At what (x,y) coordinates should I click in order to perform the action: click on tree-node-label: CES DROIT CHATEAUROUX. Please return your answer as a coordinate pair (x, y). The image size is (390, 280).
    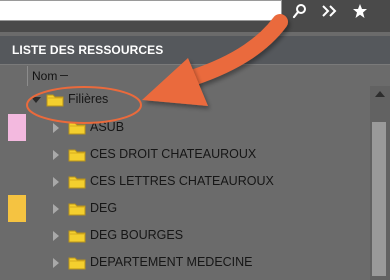
    Looking at the image, I should click on (173, 154).